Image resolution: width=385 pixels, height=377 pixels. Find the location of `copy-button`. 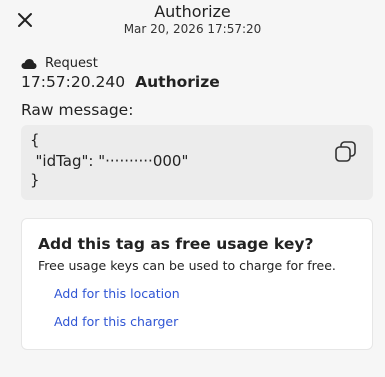

copy-button is located at coordinates (346, 152).